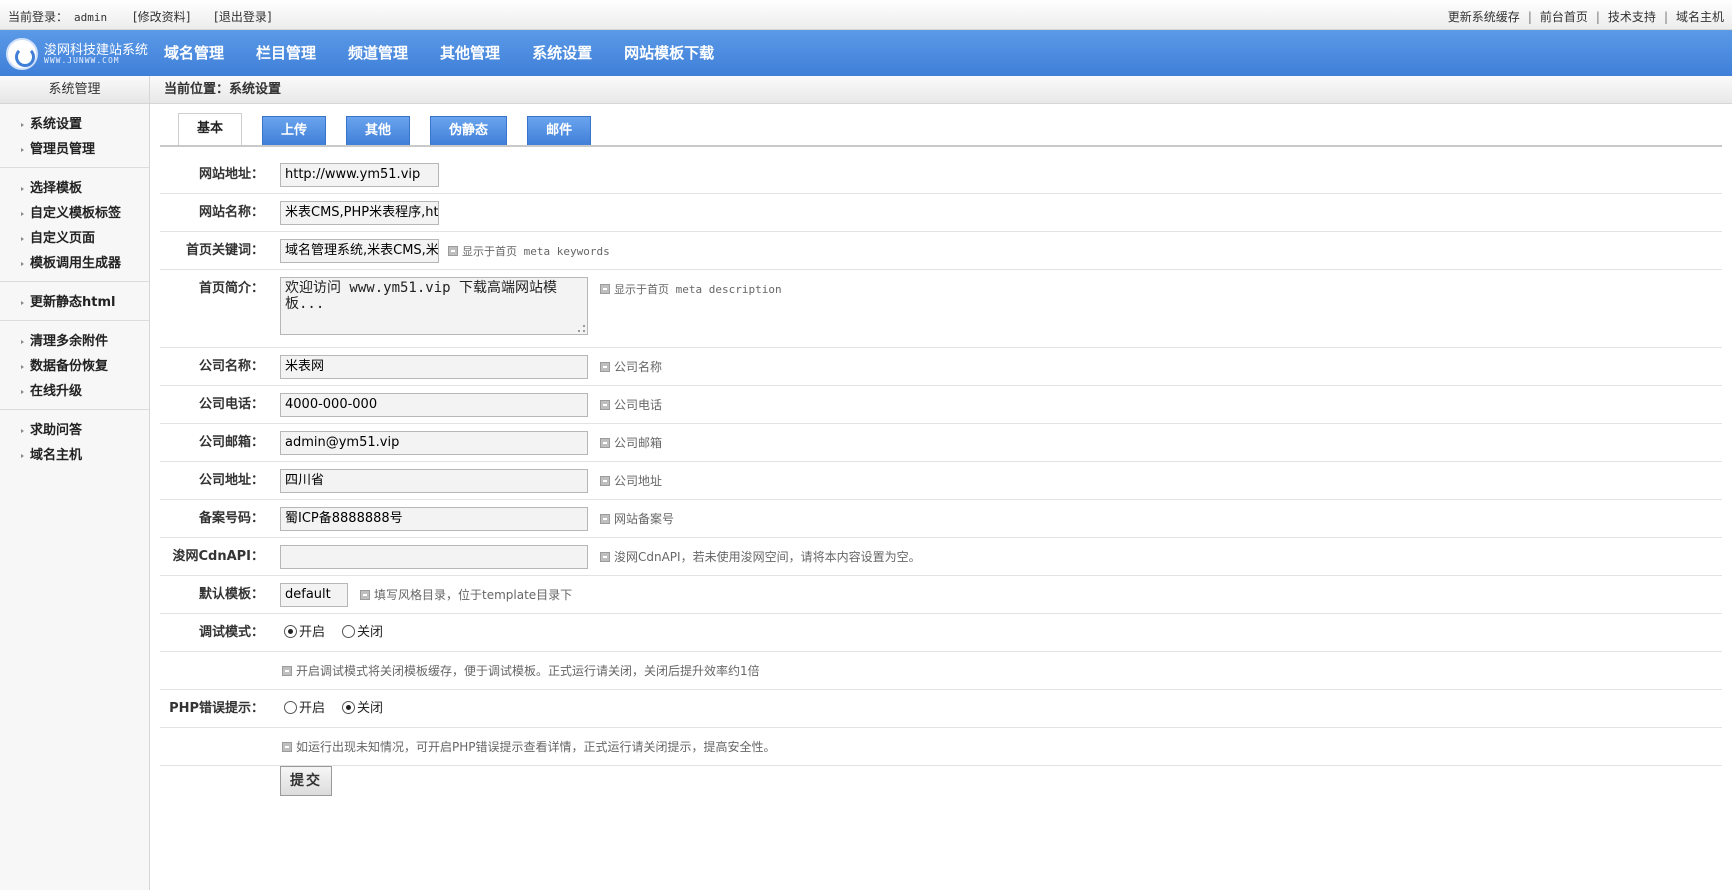 The image size is (1732, 890). What do you see at coordinates (74, 430) in the screenshot?
I see `sidebar-item-help: 求助问答` at bounding box center [74, 430].